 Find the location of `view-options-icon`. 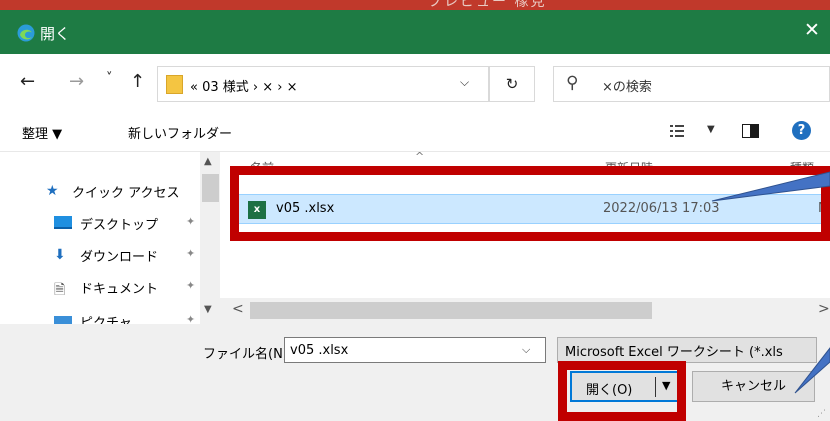

view-options-icon is located at coordinates (677, 131).